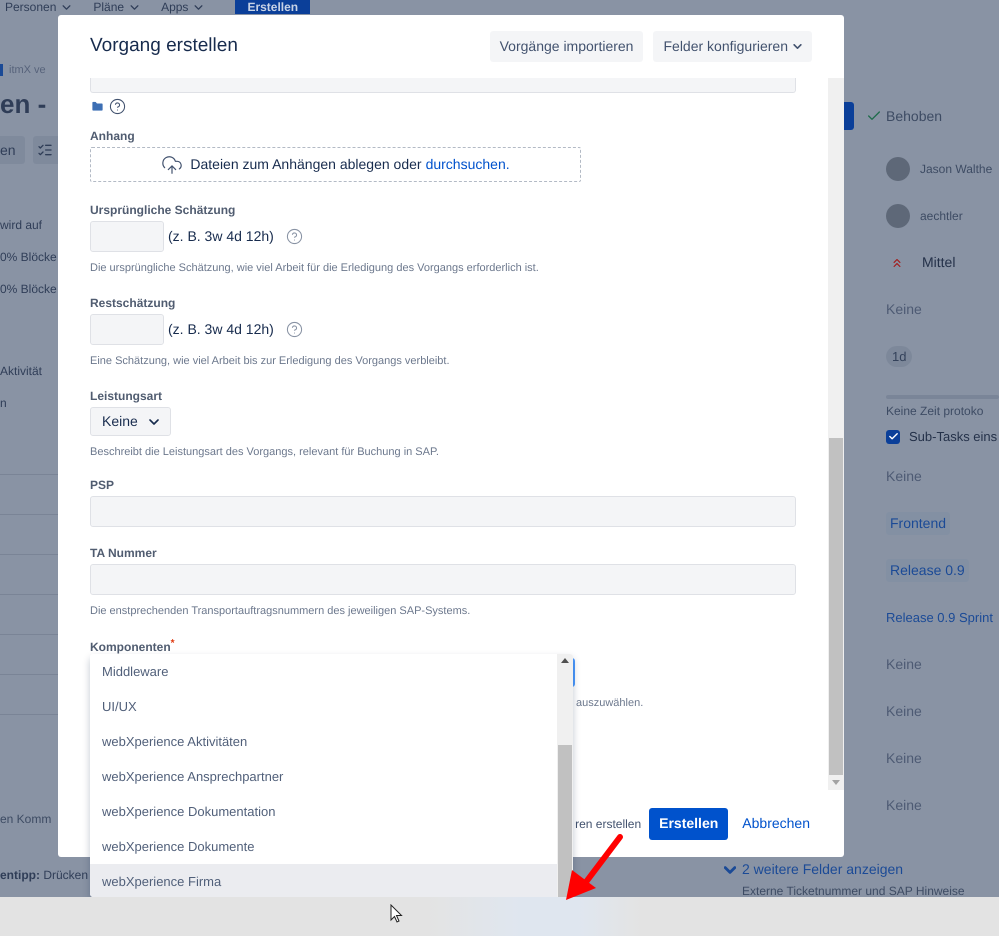 Image resolution: width=999 pixels, height=936 pixels. Describe the element at coordinates (44, 875) in the screenshot. I see `tip-text: entipp: Drücken` at that location.